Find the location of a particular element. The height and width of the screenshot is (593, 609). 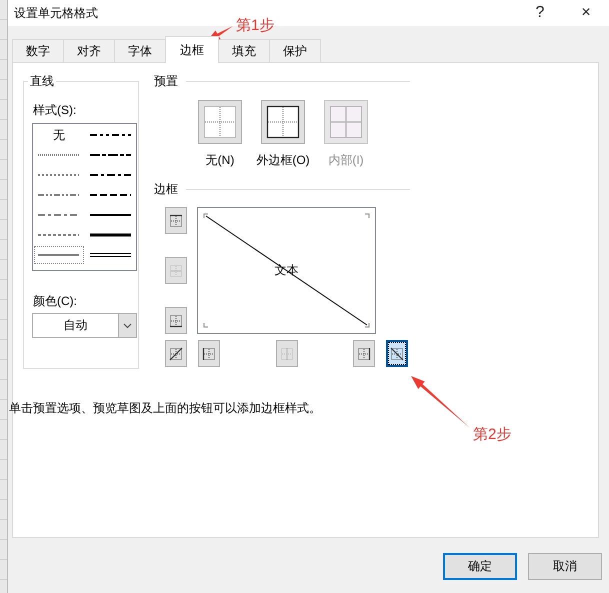

bottom-border-icon is located at coordinates (176, 321).